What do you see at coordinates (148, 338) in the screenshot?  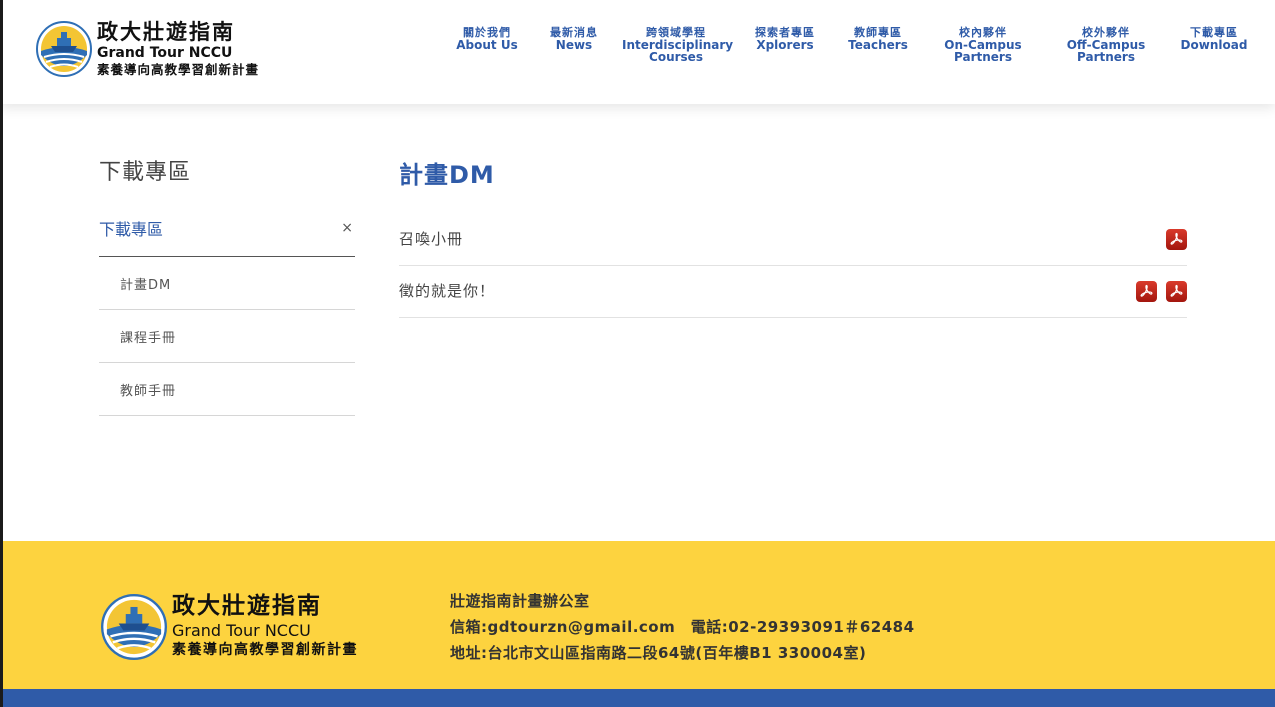 I see `sidebar-item-label: 課程手冊` at bounding box center [148, 338].